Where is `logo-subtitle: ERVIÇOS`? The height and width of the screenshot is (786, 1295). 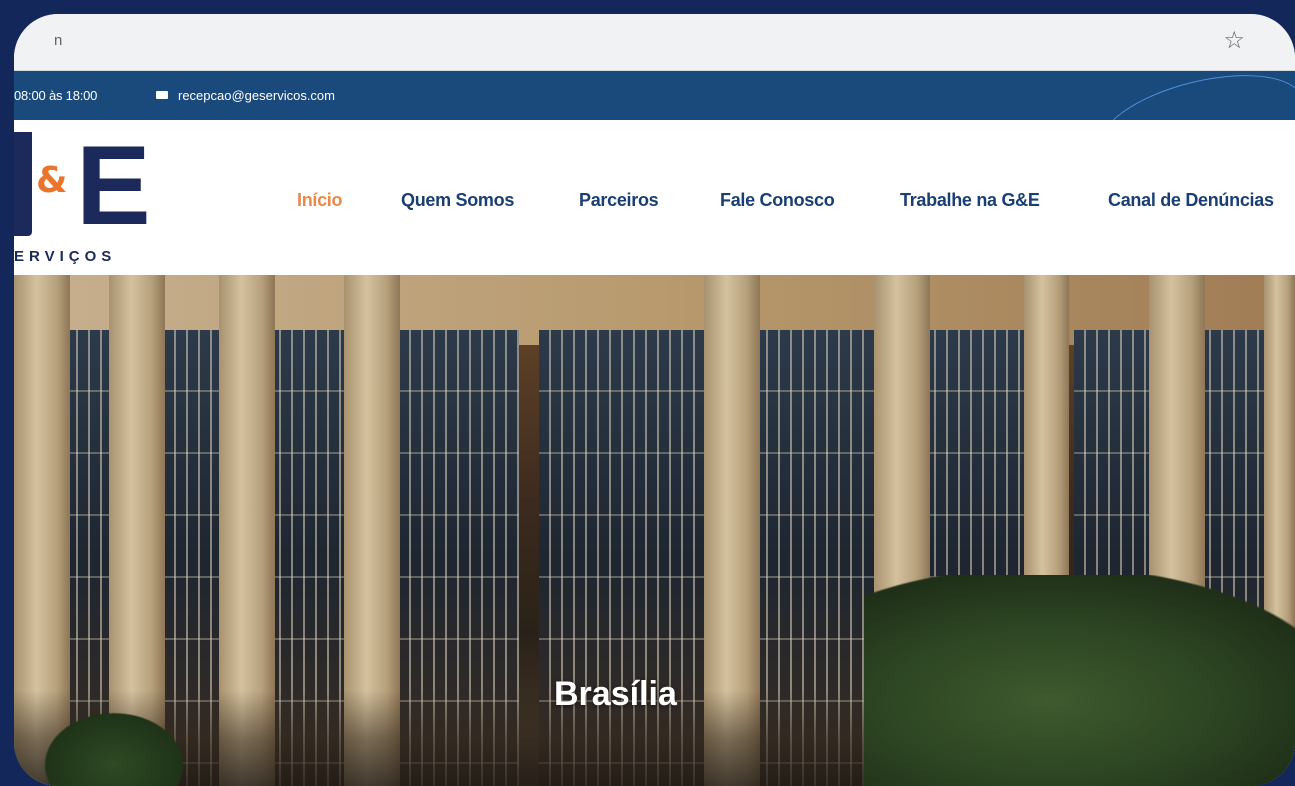
logo-subtitle: ERVIÇOS is located at coordinates (65, 256).